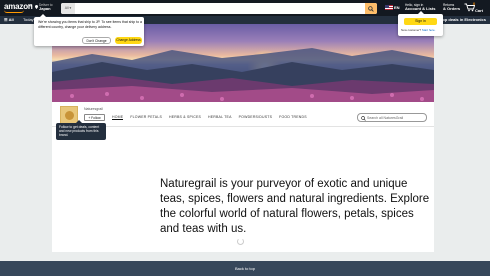 This screenshot has width=490, height=276. Describe the element at coordinates (30, 4) in the screenshot. I see `logo-suffix: .sg` at that location.